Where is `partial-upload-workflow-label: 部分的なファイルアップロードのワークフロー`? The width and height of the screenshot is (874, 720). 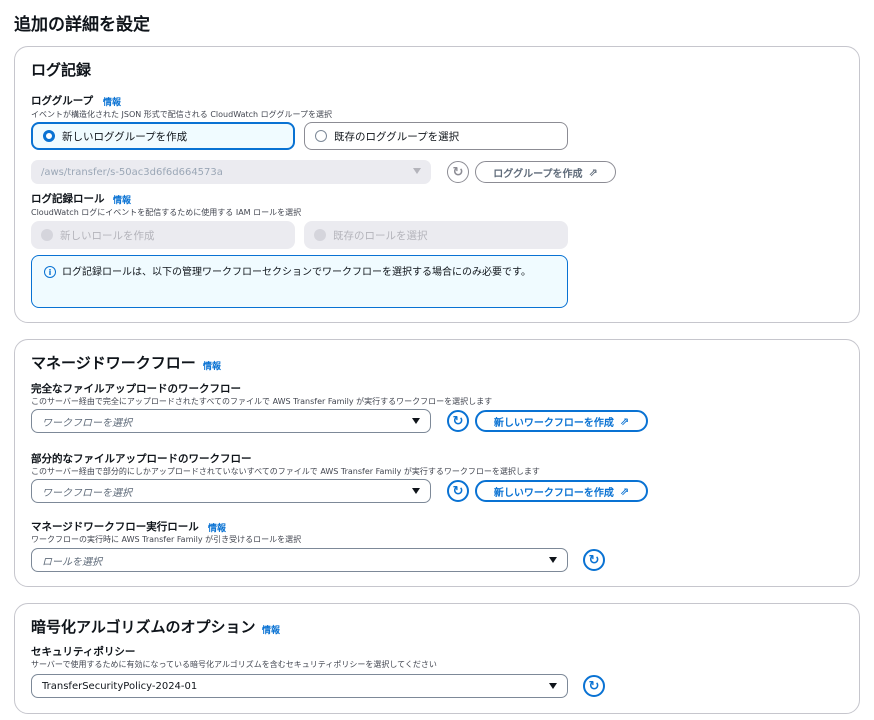
partial-upload-workflow-label: 部分的なファイルアップロードのワークフロー is located at coordinates (141, 459).